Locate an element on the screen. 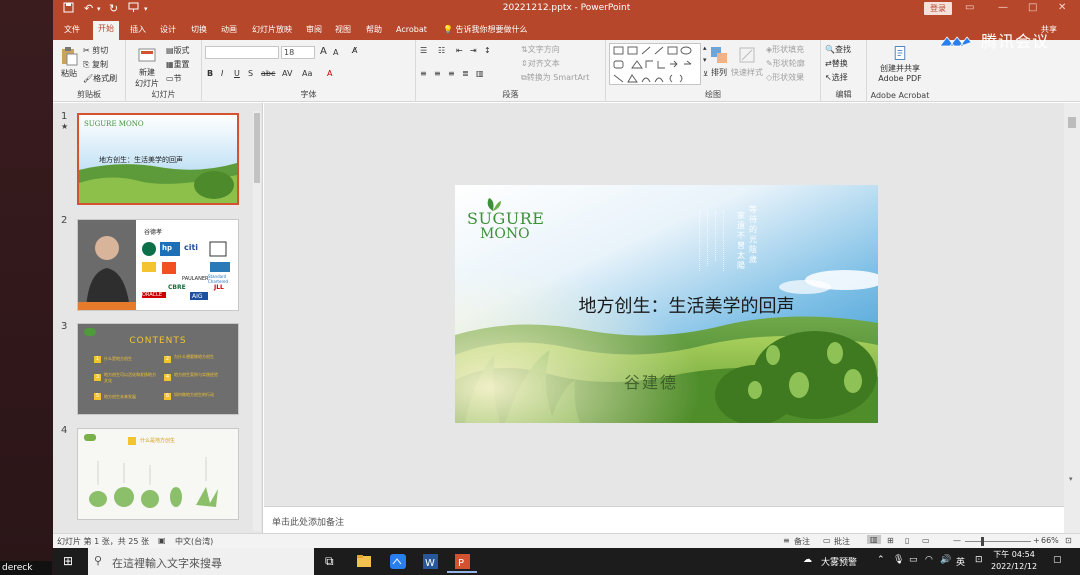  shape-outline-button: ✎形状轮廓 is located at coordinates (785, 63).